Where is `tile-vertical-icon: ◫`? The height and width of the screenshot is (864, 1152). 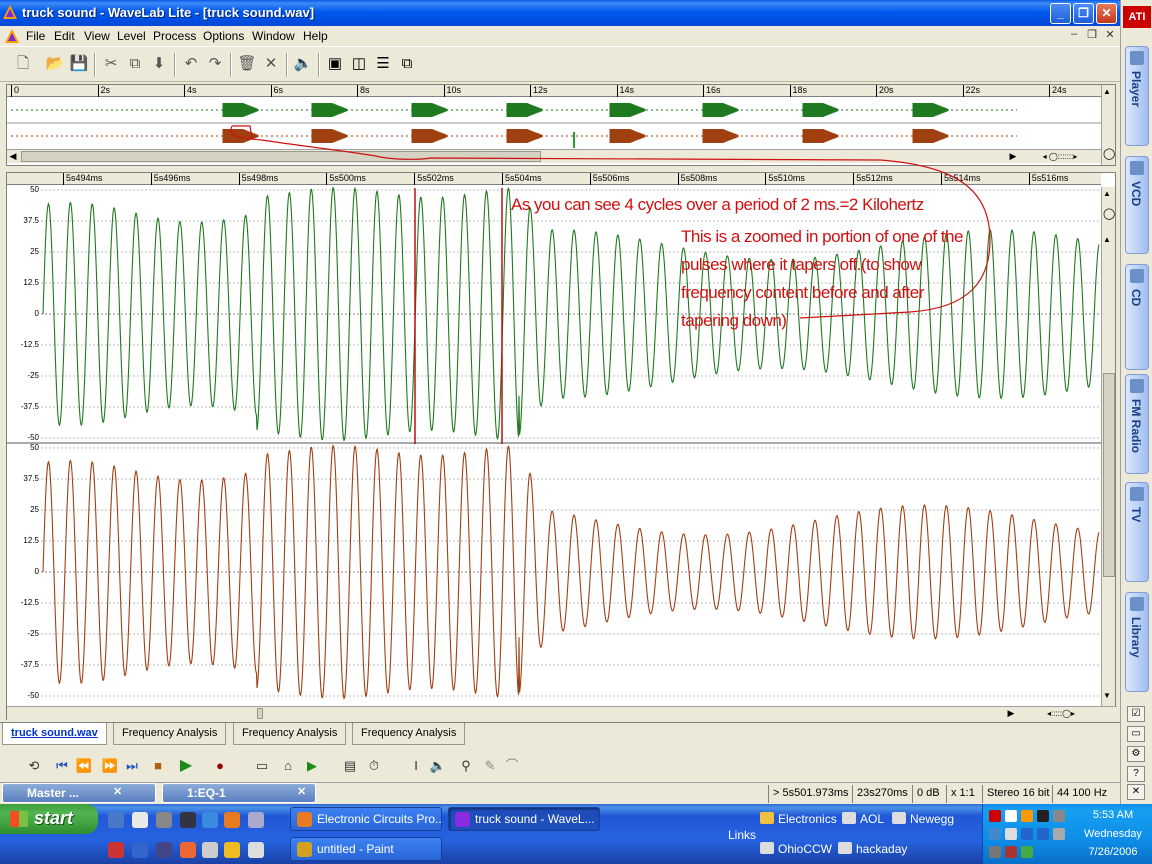 tile-vertical-icon: ◫ is located at coordinates (359, 64).